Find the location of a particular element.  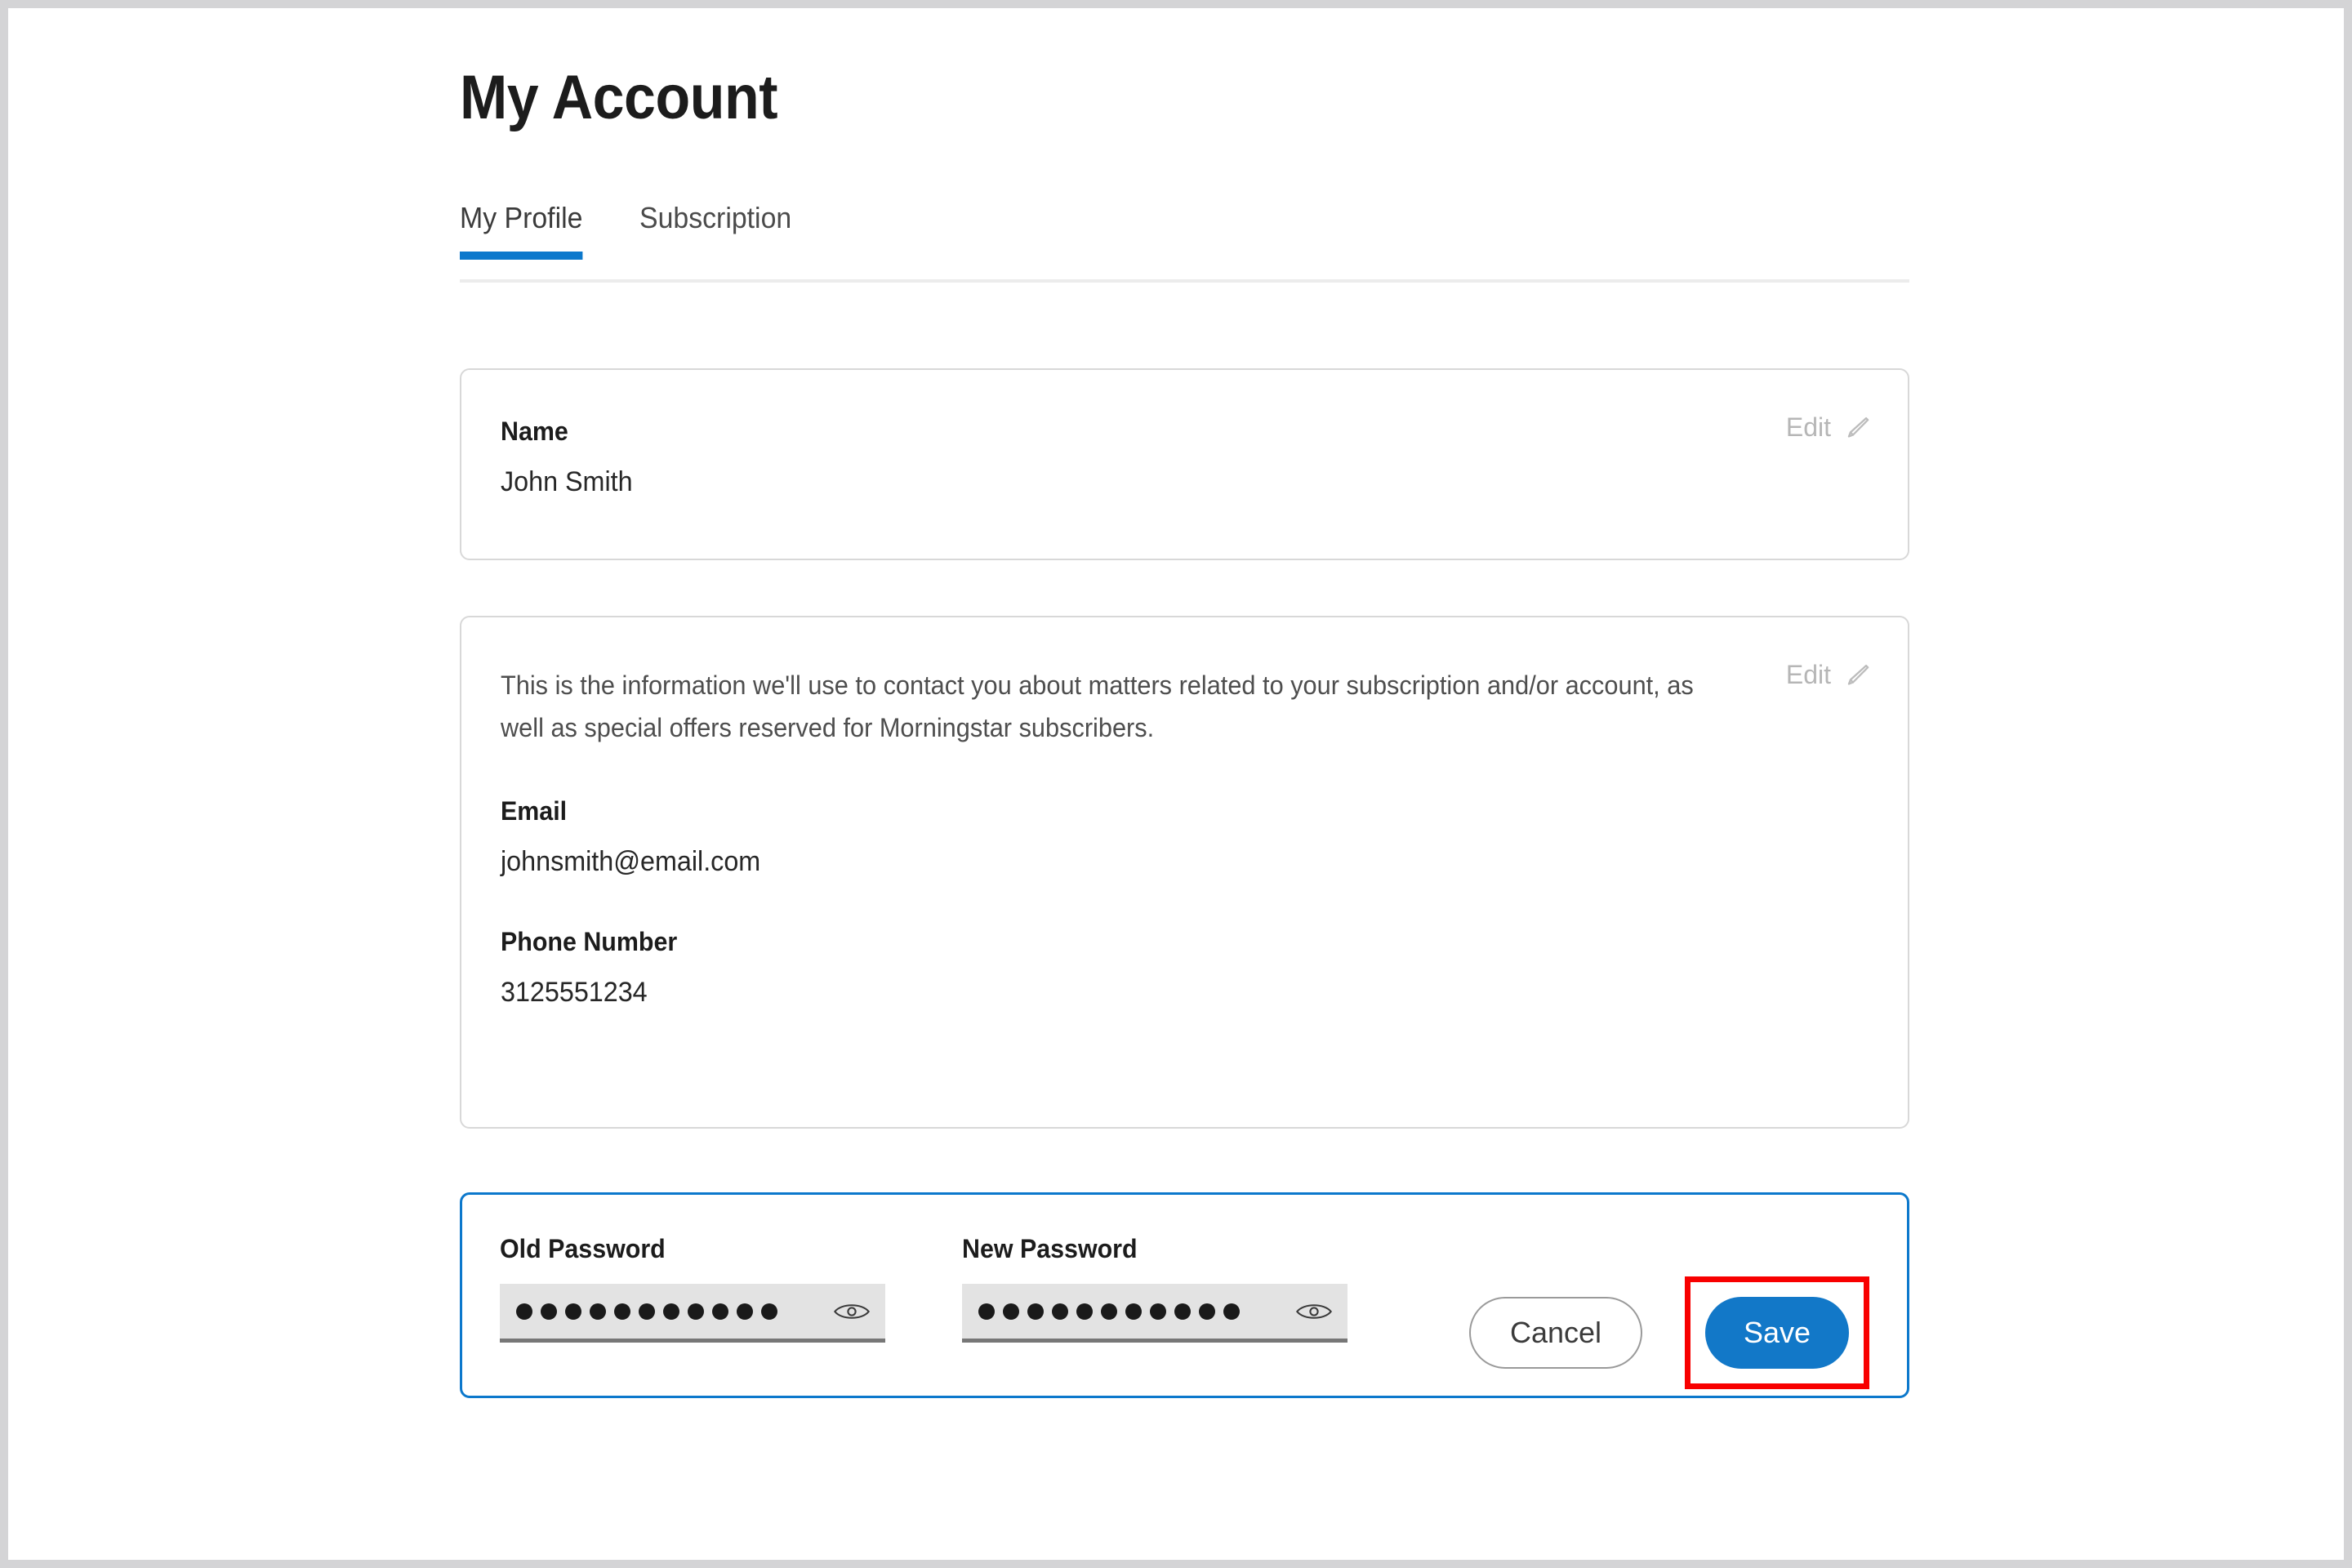

email-field-group: Email johnsmith@email.com is located at coordinates (1185, 836).